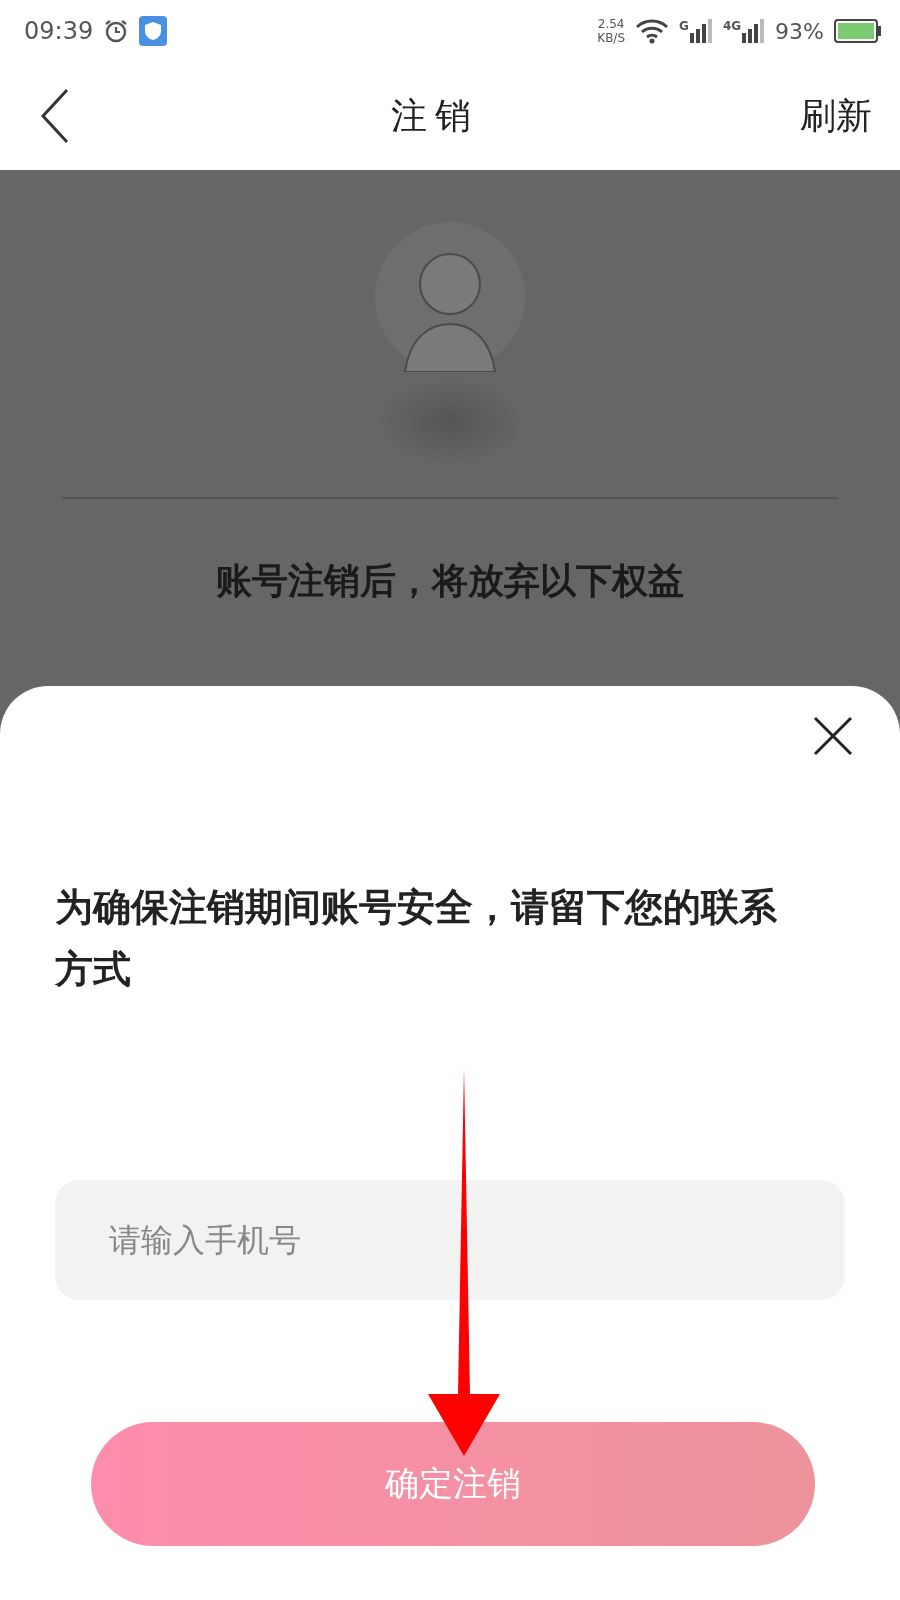 This screenshot has width=900, height=1600. What do you see at coordinates (652, 31) in the screenshot?
I see `wifi-icon` at bounding box center [652, 31].